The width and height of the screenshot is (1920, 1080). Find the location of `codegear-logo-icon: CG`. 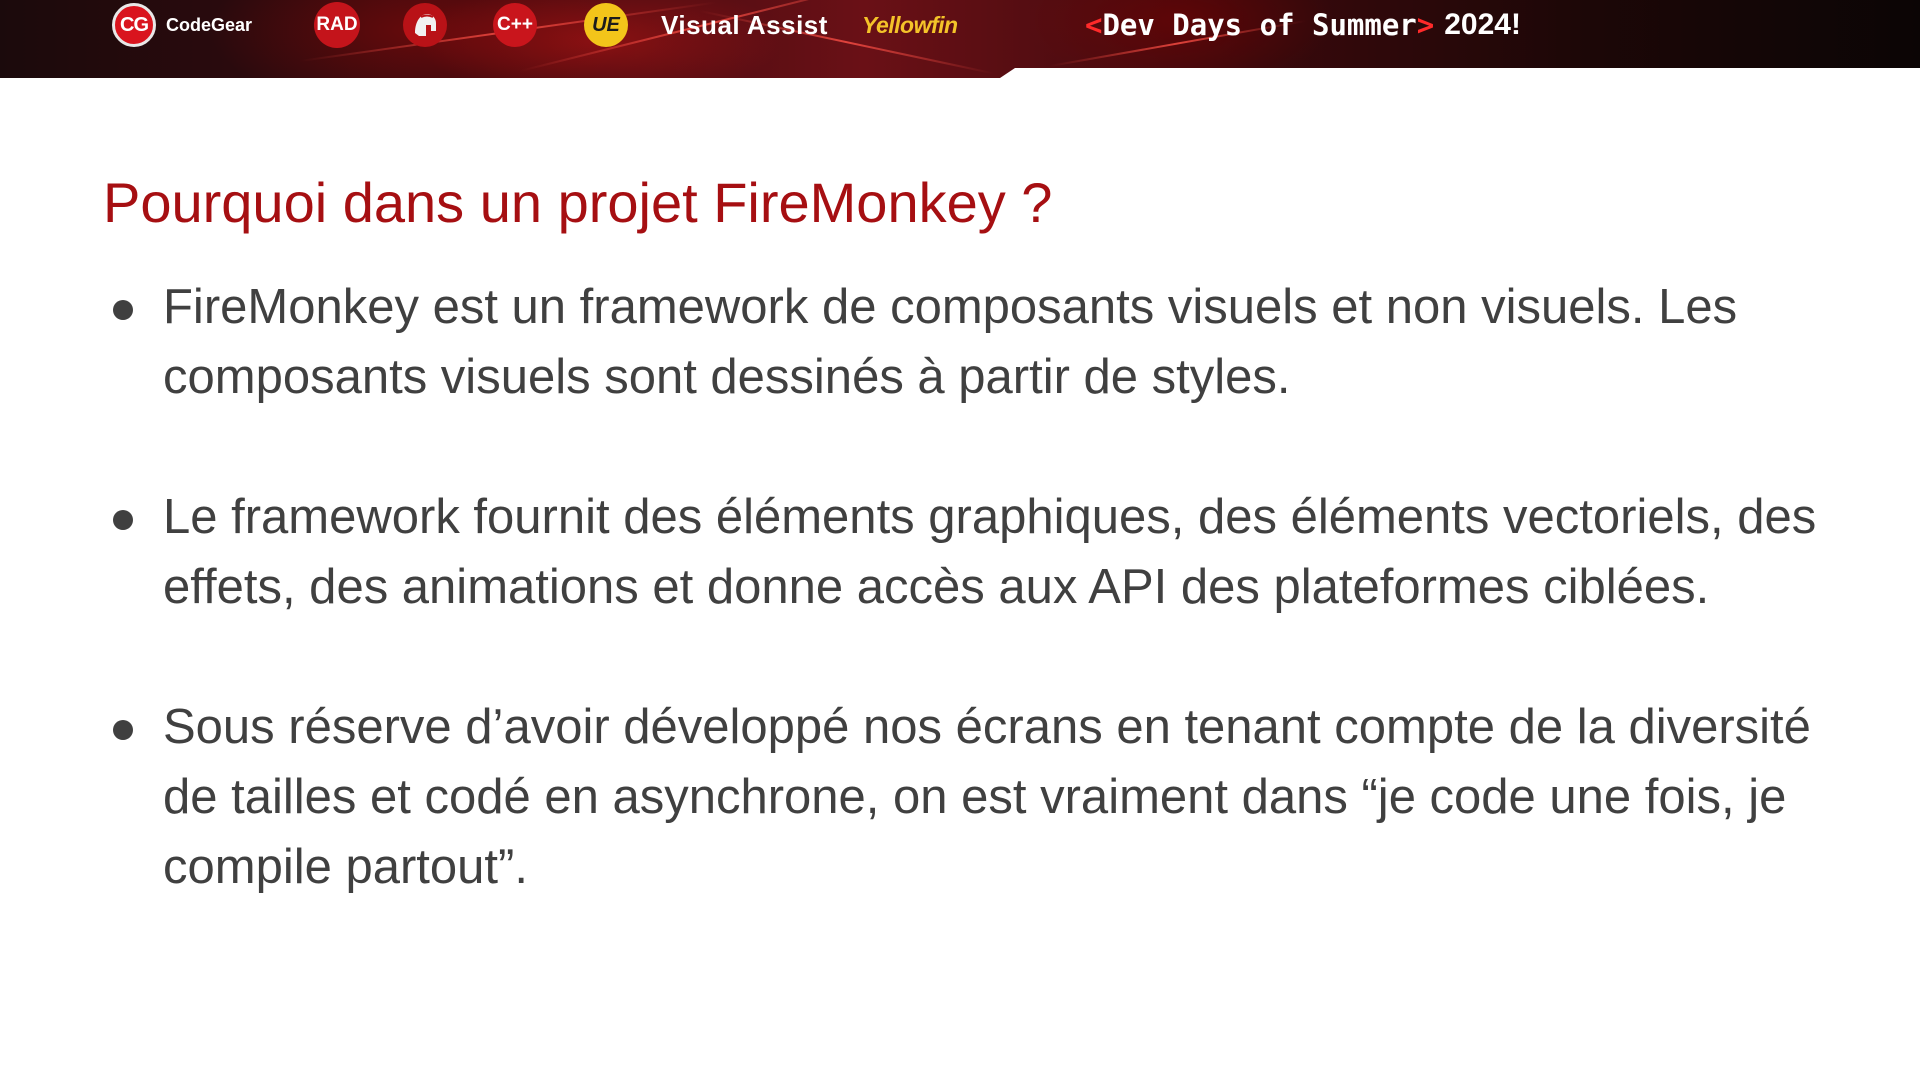

codegear-logo-icon: CG is located at coordinates (134, 25).